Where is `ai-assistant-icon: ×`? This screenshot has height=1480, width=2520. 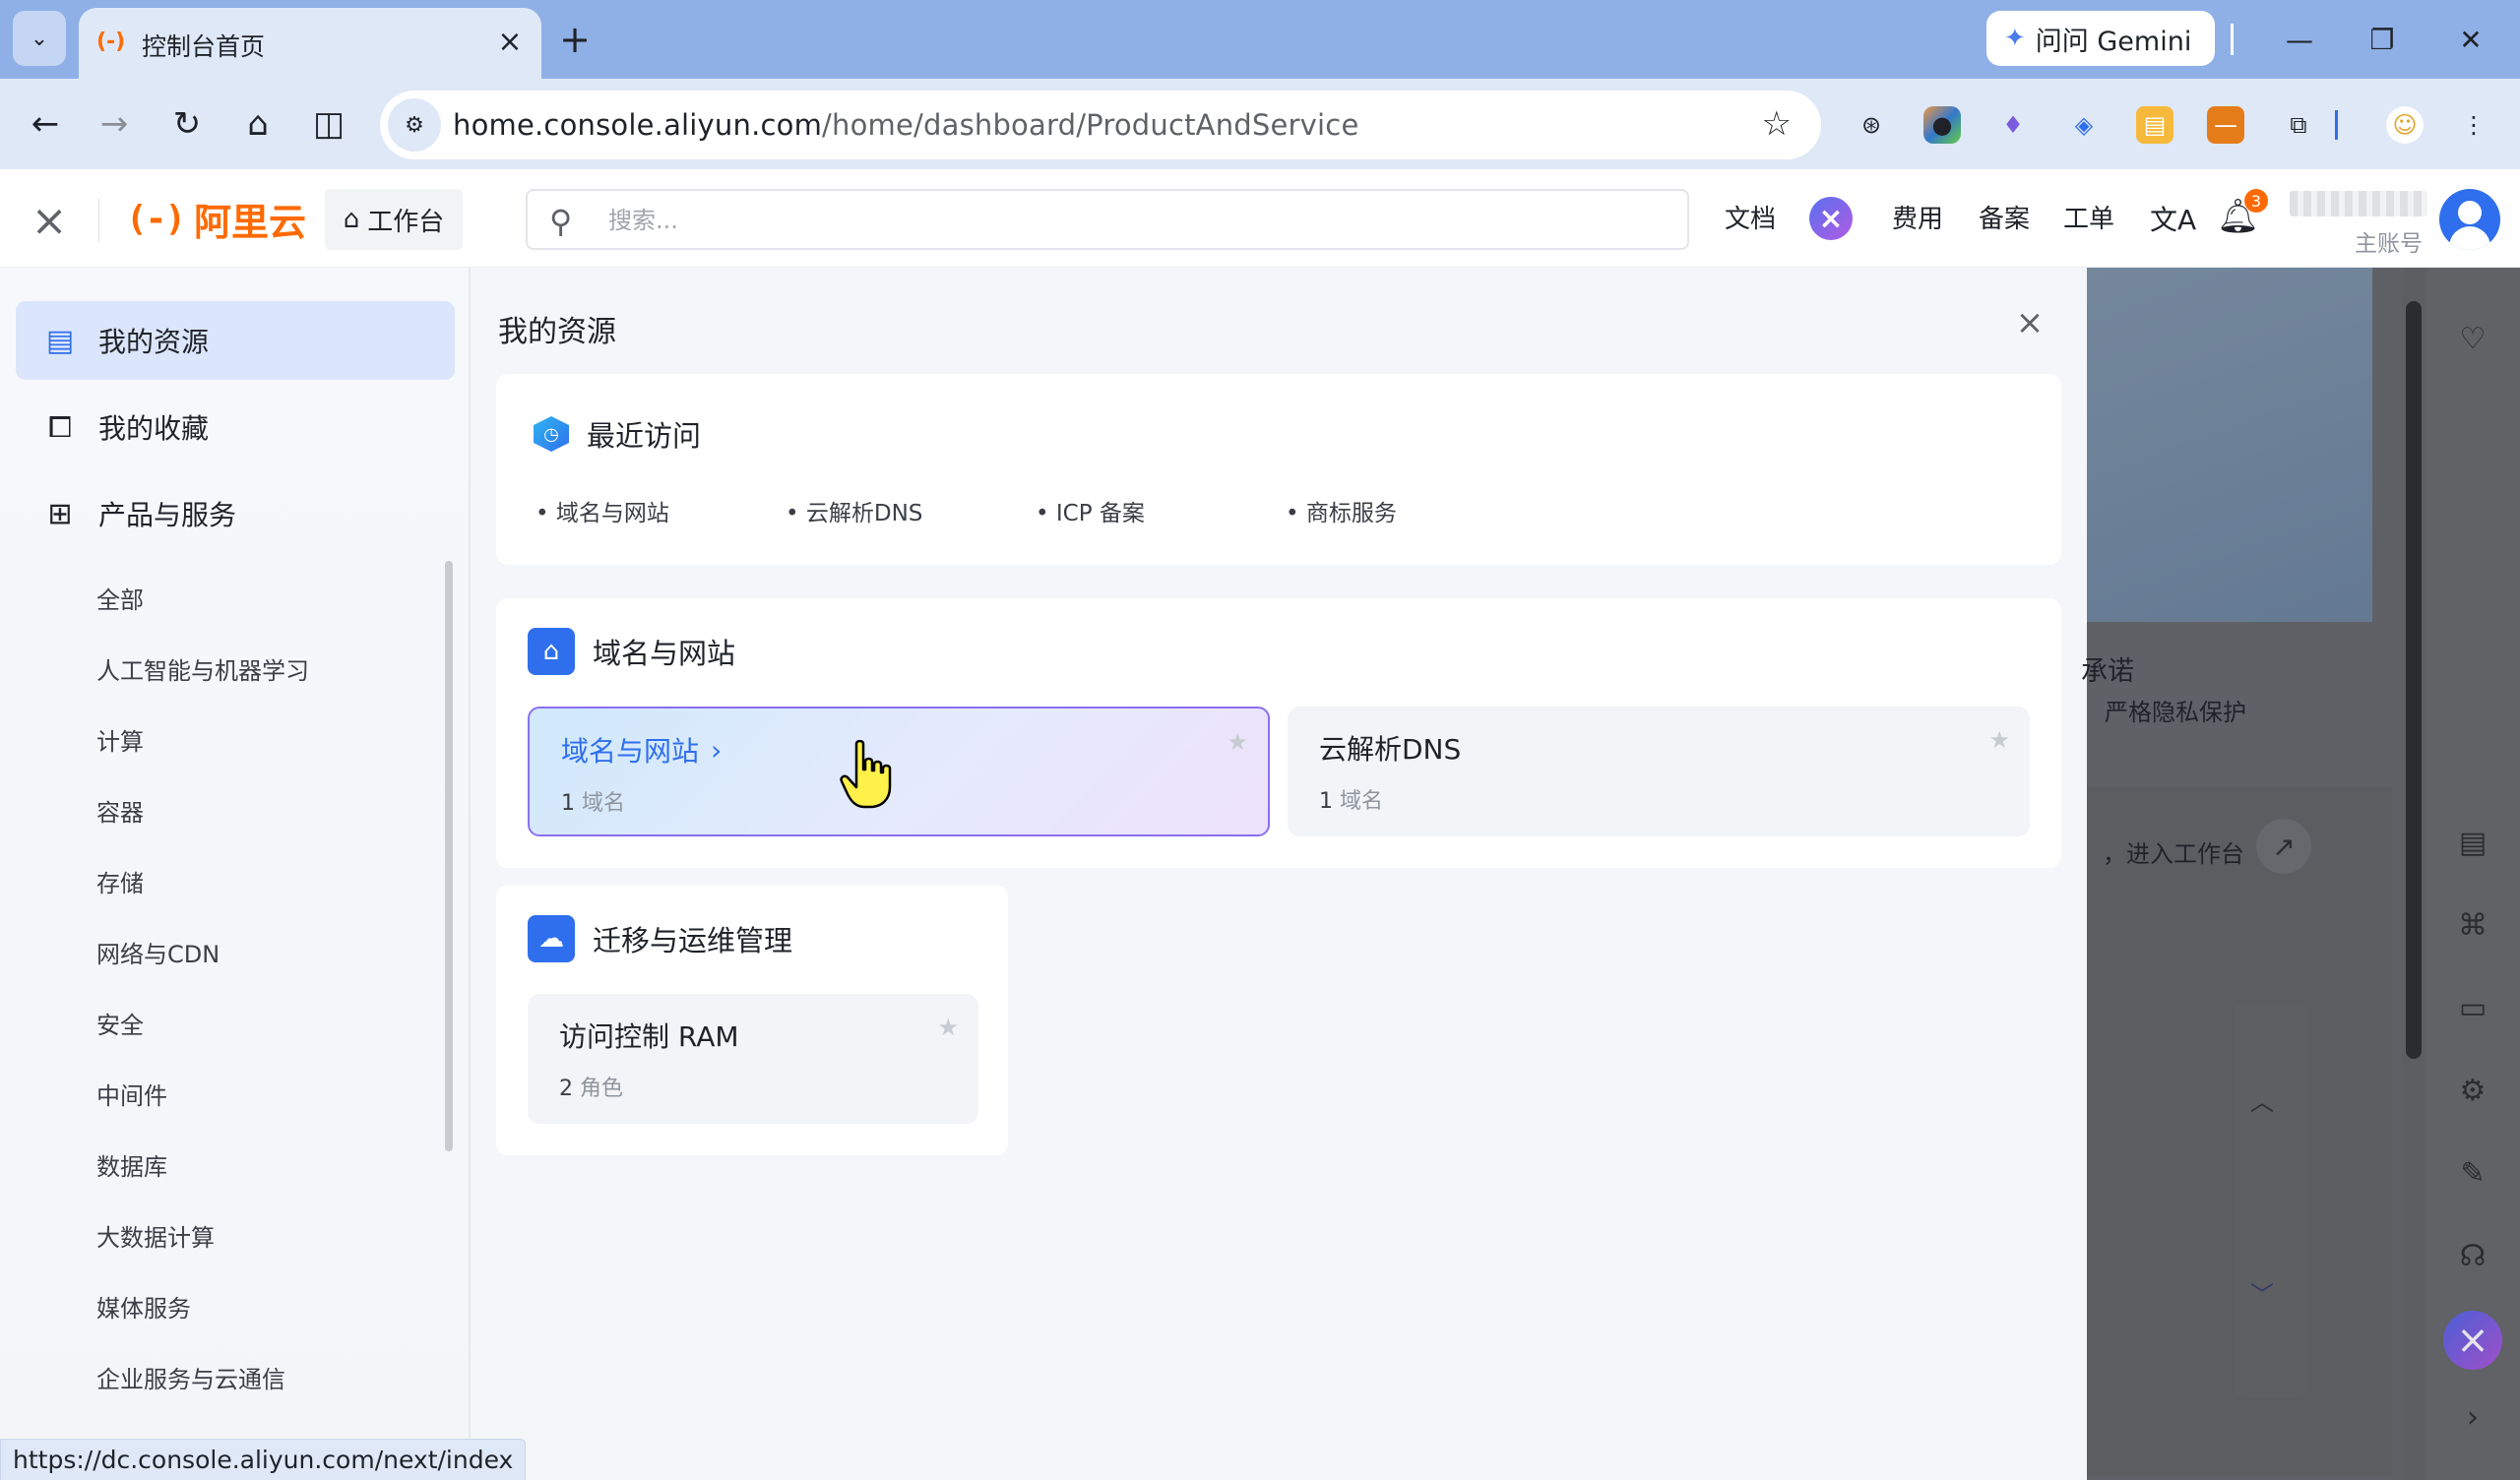
ai-assistant-icon: × is located at coordinates (1831, 219).